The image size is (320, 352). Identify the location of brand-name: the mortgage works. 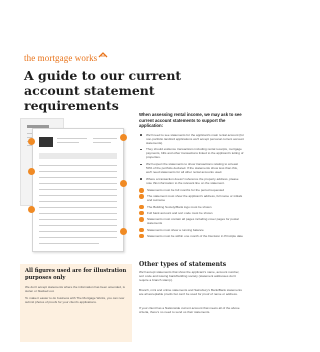
(61, 58).